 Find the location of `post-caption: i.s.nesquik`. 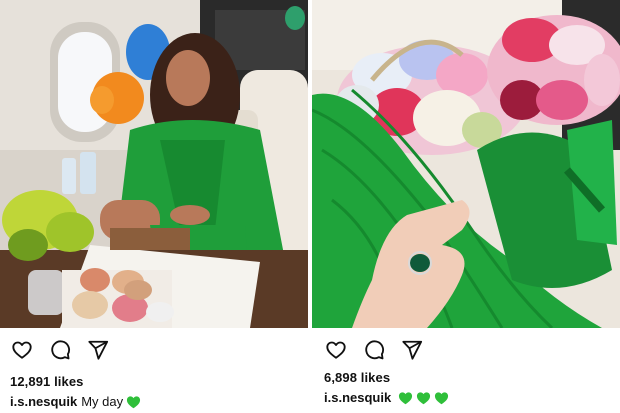

post-caption: i.s.nesquik is located at coordinates (386, 397).